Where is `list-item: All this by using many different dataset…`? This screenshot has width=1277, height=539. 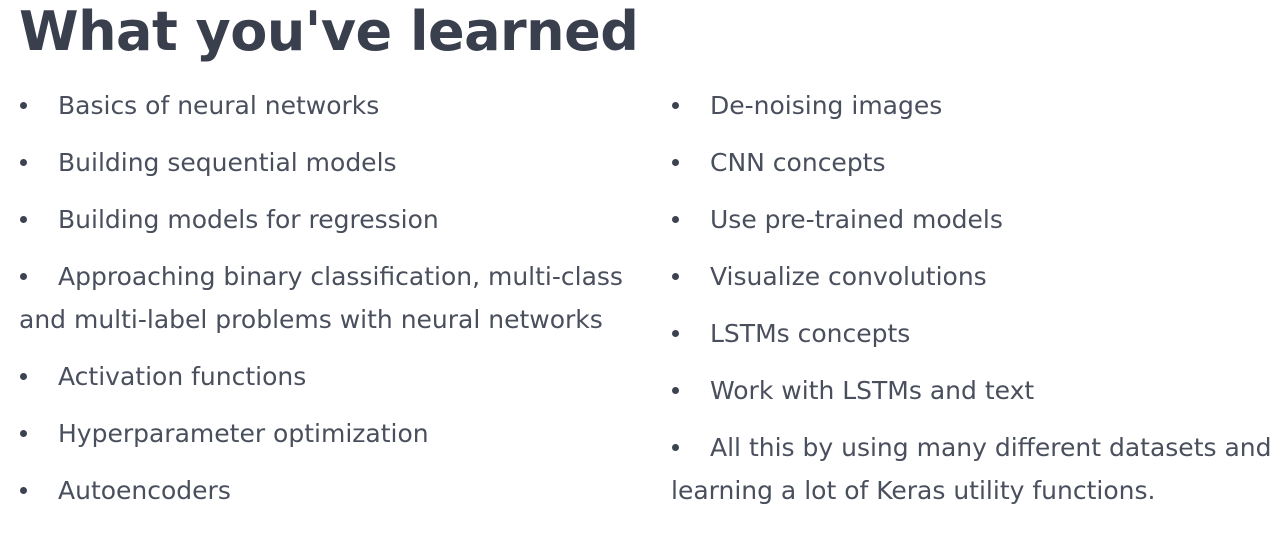 list-item: All this by using many different dataset… is located at coordinates (974, 469).